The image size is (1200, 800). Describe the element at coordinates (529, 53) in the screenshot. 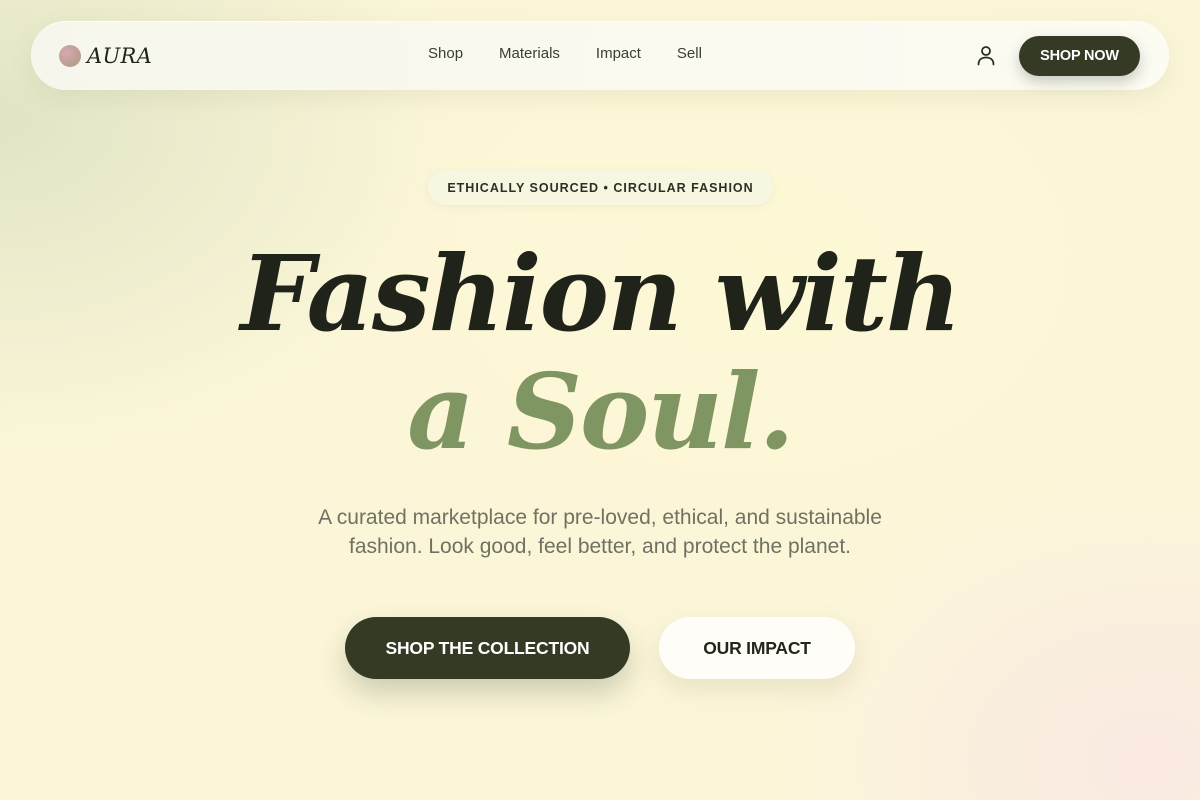

I see `nav-link-materials: Materials` at that location.